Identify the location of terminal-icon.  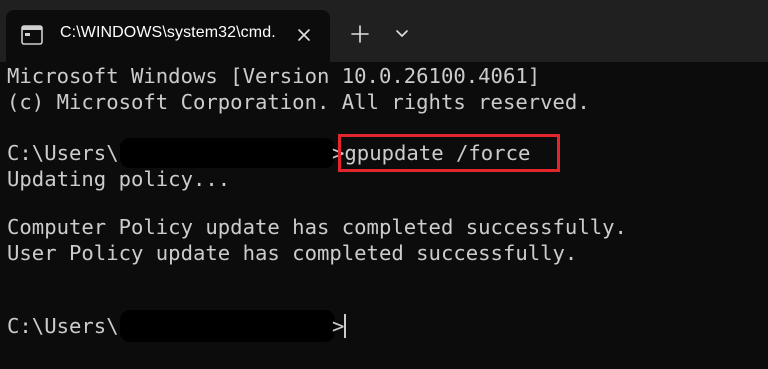
(32, 35).